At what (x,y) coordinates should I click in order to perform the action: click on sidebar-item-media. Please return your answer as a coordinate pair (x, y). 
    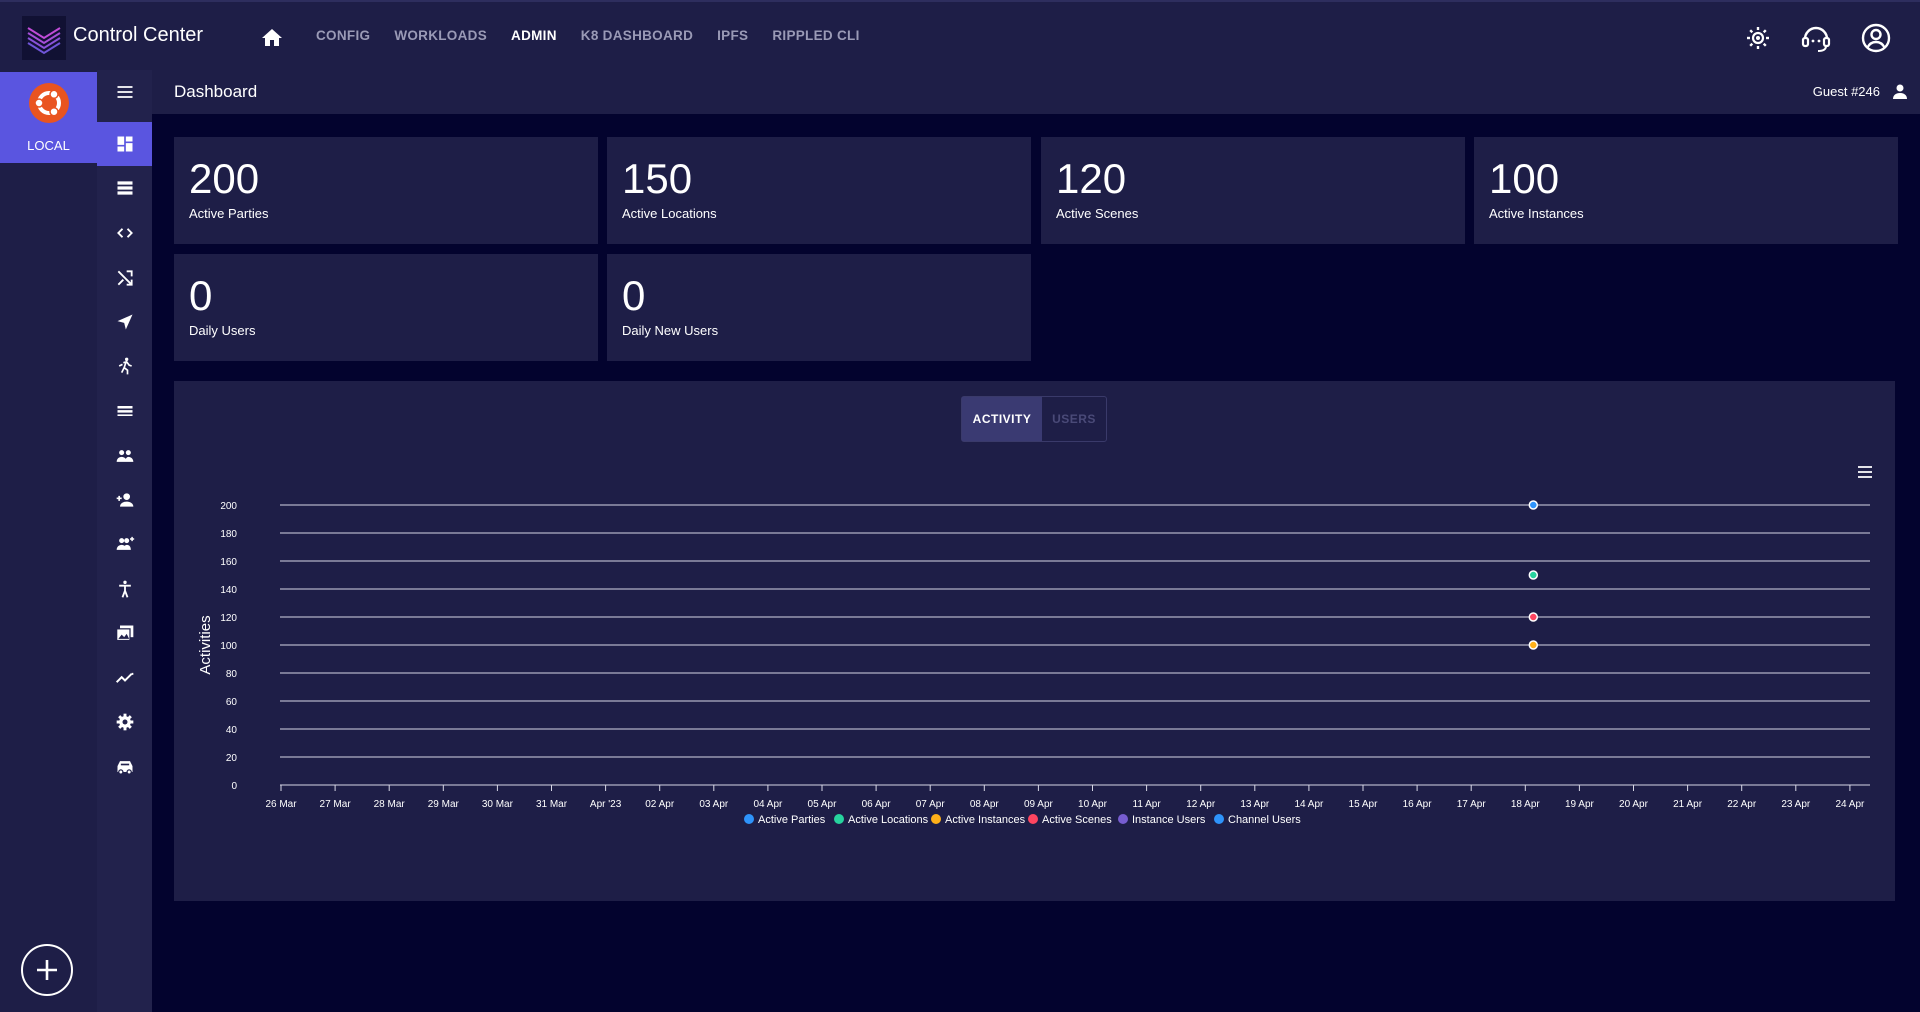
    Looking at the image, I should click on (124, 633).